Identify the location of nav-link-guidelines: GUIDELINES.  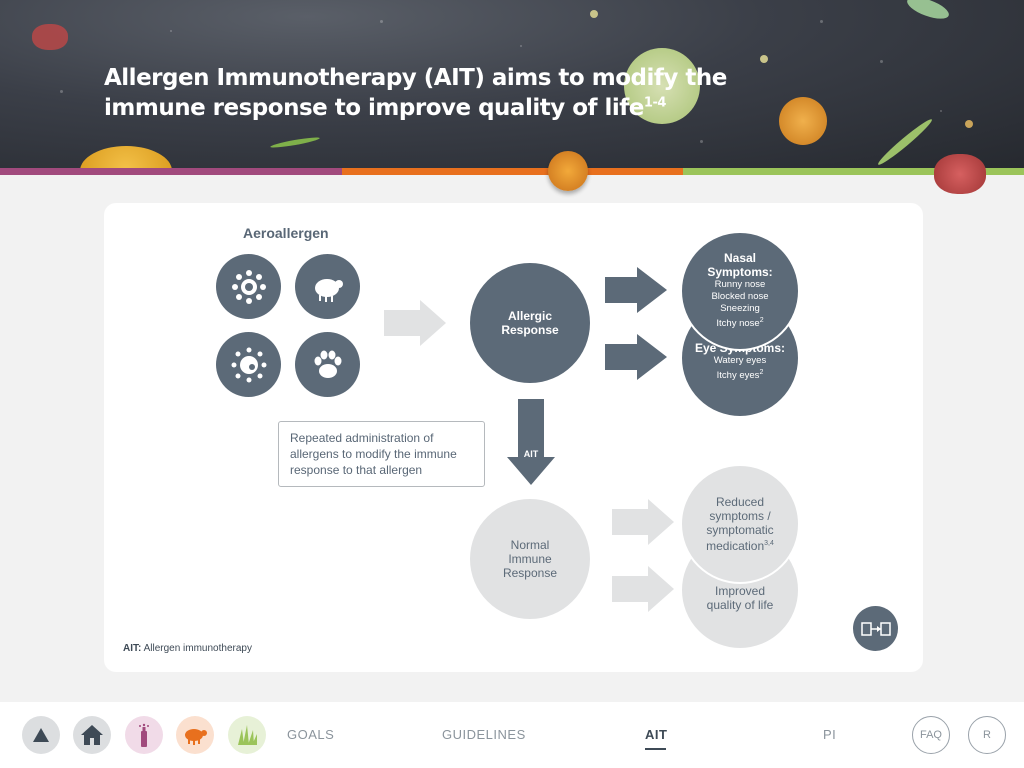
(484, 734).